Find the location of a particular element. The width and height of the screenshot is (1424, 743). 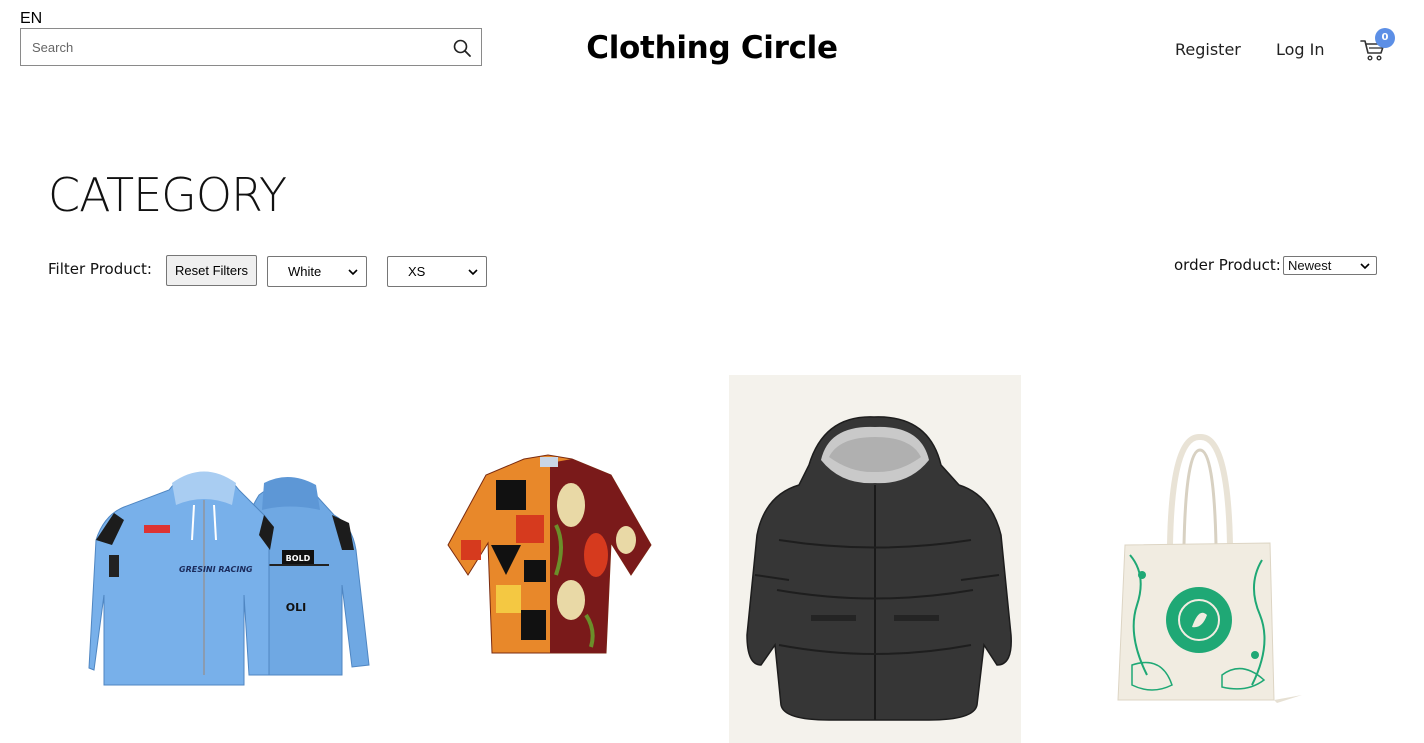

size-filter-value: XS is located at coordinates (417, 271).